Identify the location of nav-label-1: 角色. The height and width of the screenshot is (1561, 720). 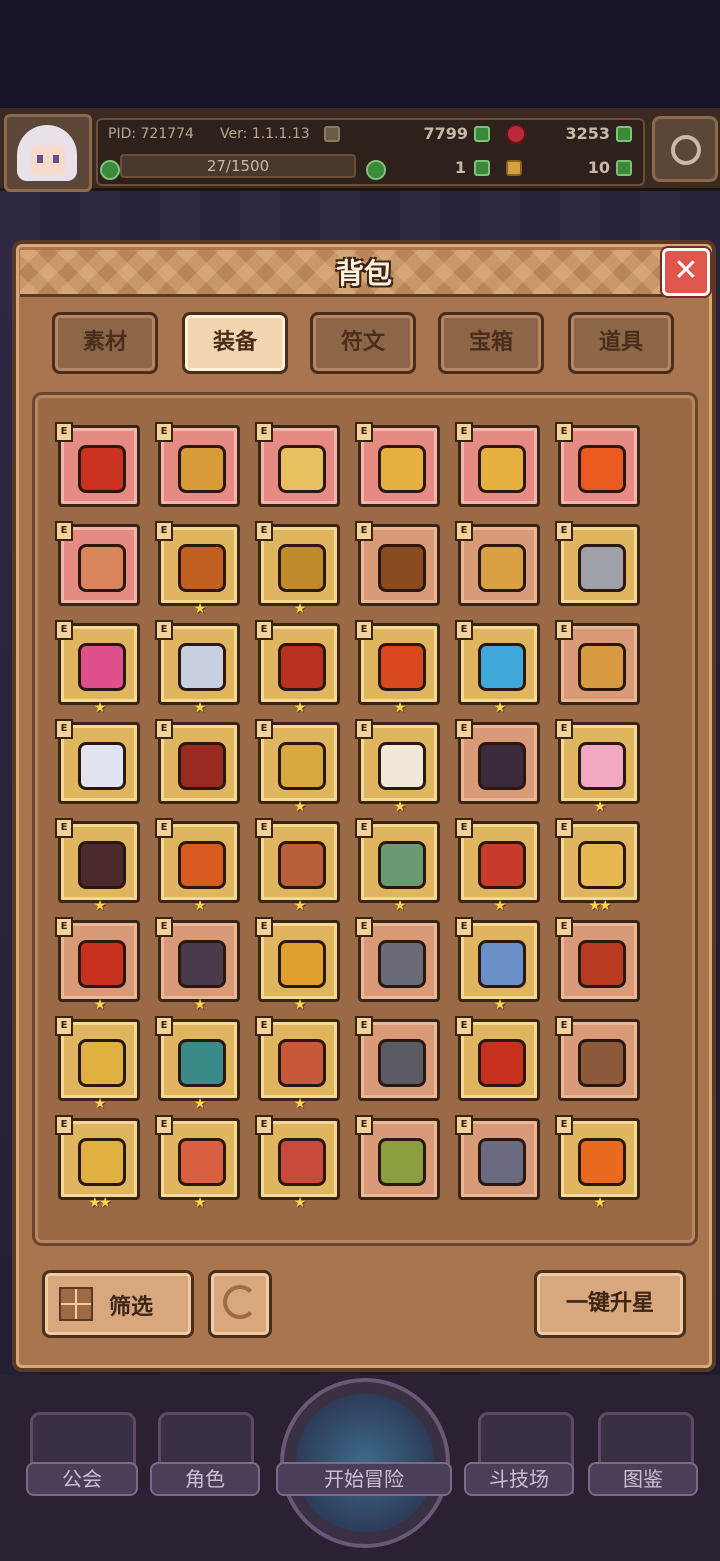
(205, 1479).